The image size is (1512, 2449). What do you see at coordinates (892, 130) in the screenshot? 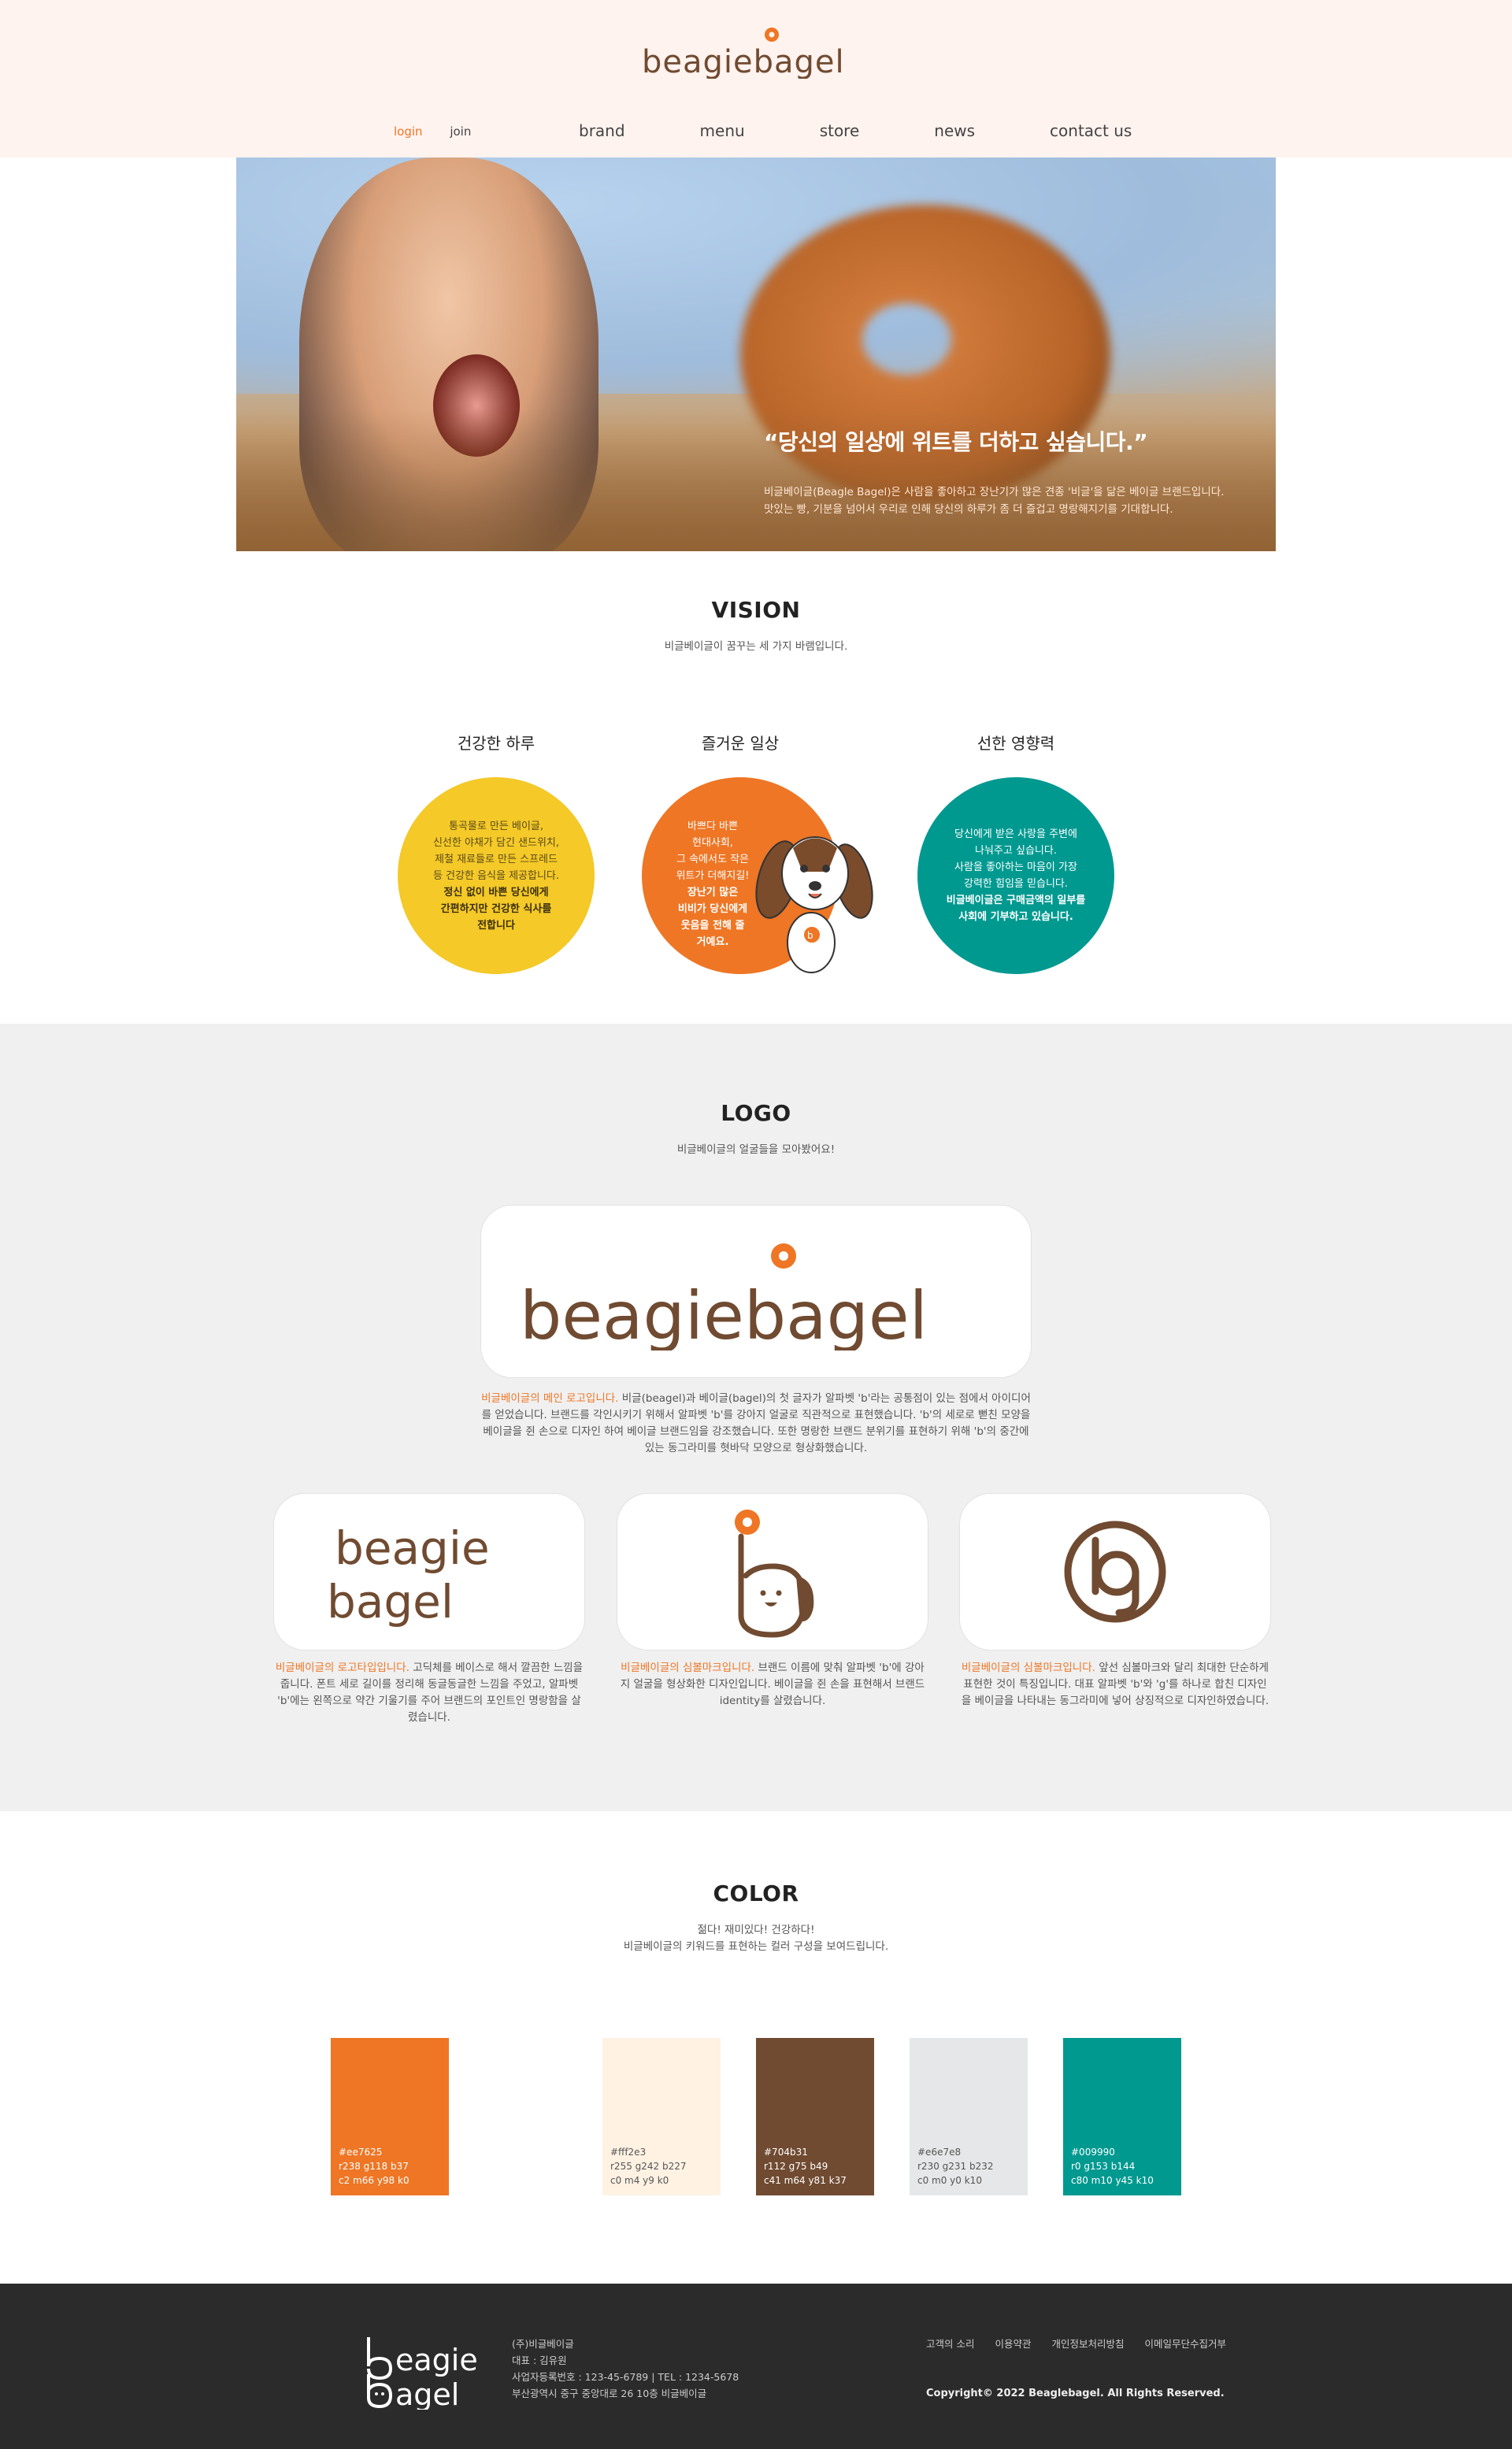
I see `menu-list: brand menu store news contact us` at bounding box center [892, 130].